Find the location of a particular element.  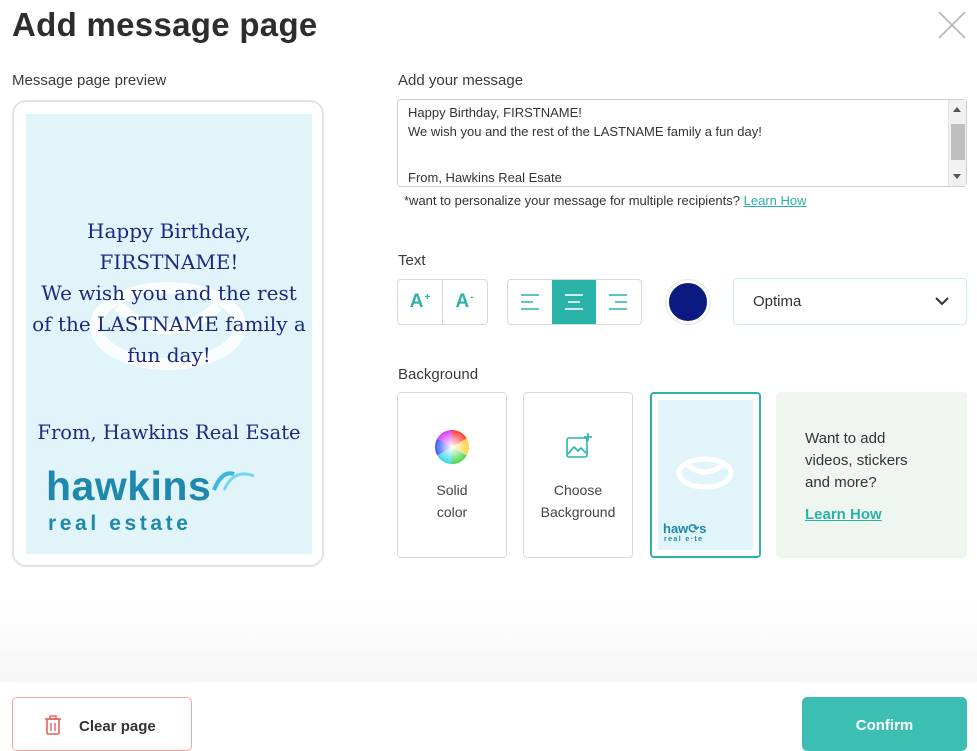

color-wheel-icon is located at coordinates (452, 447).